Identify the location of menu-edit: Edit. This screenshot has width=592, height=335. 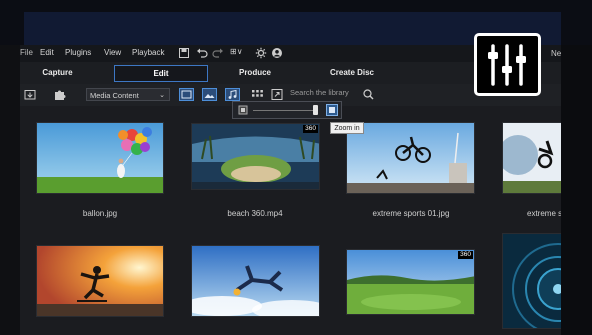
(47, 52).